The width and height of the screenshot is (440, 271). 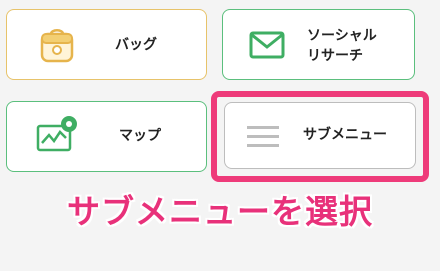 What do you see at coordinates (57, 46) in the screenshot?
I see `bag-icon` at bounding box center [57, 46].